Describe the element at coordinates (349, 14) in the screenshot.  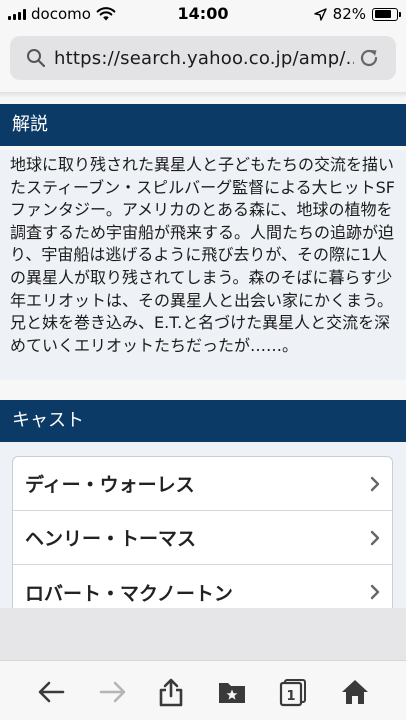
I see `battery-percent: 82%` at that location.